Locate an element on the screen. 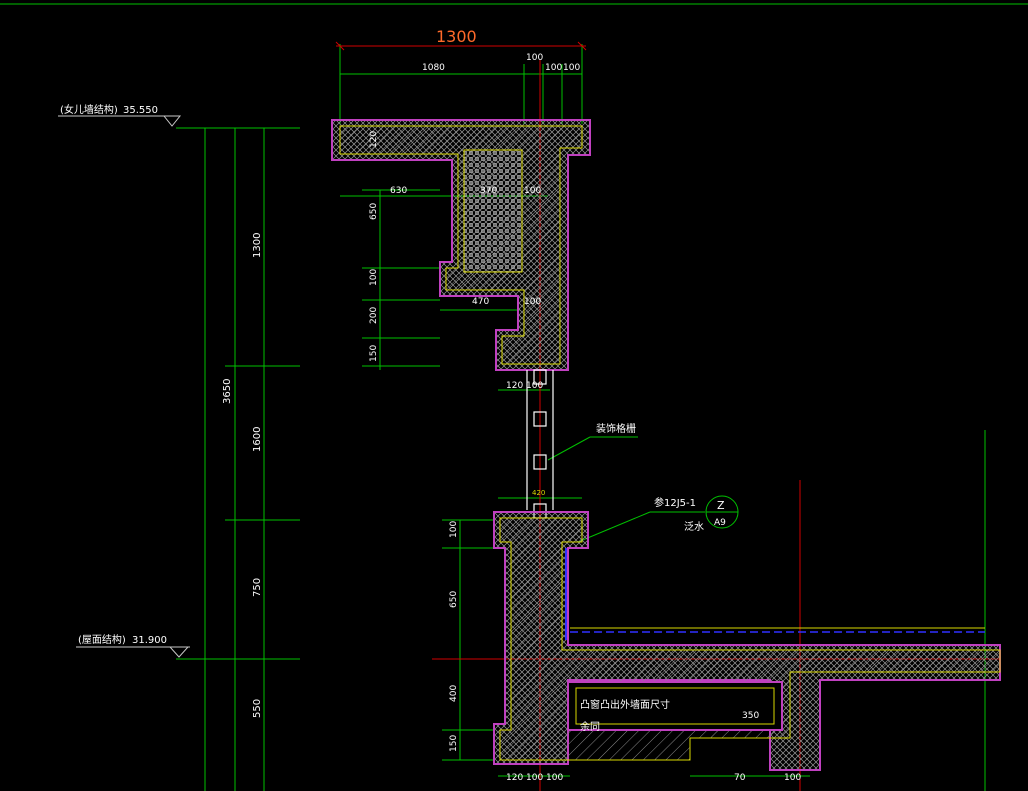 This screenshot has width=1028, height=791. parapet-section is located at coordinates (461, 245).